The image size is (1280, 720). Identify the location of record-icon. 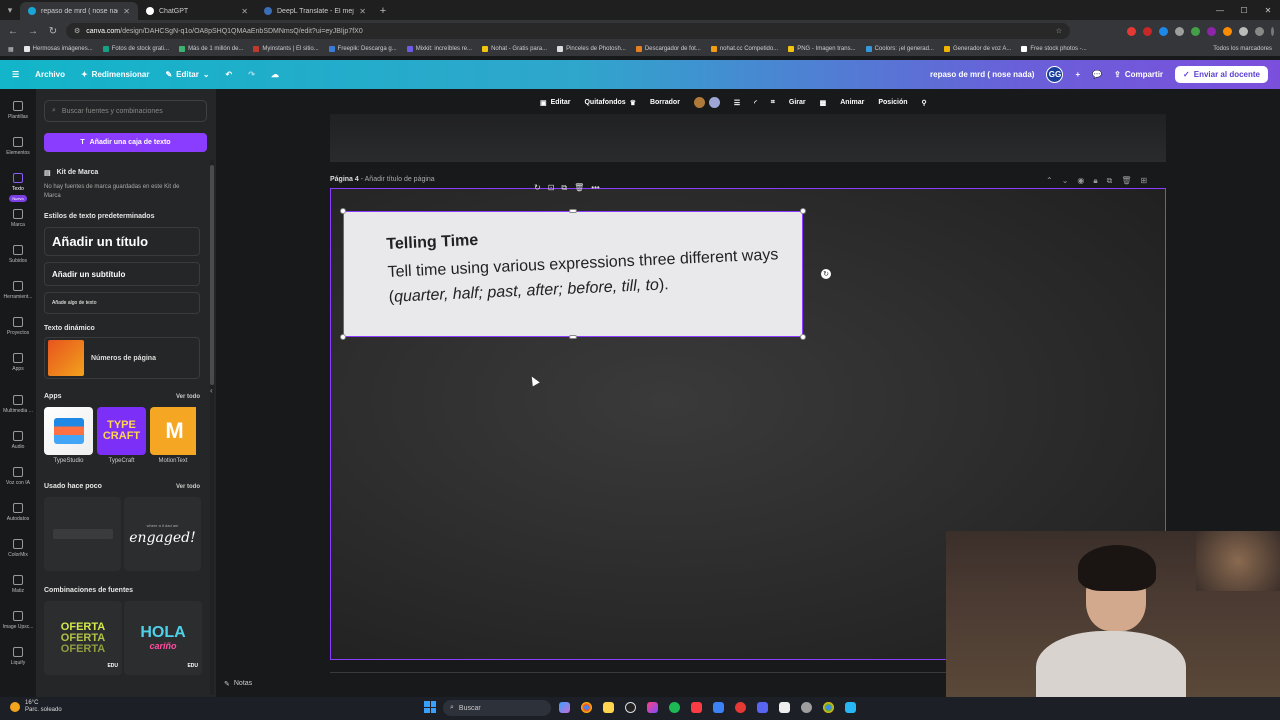
(740, 707).